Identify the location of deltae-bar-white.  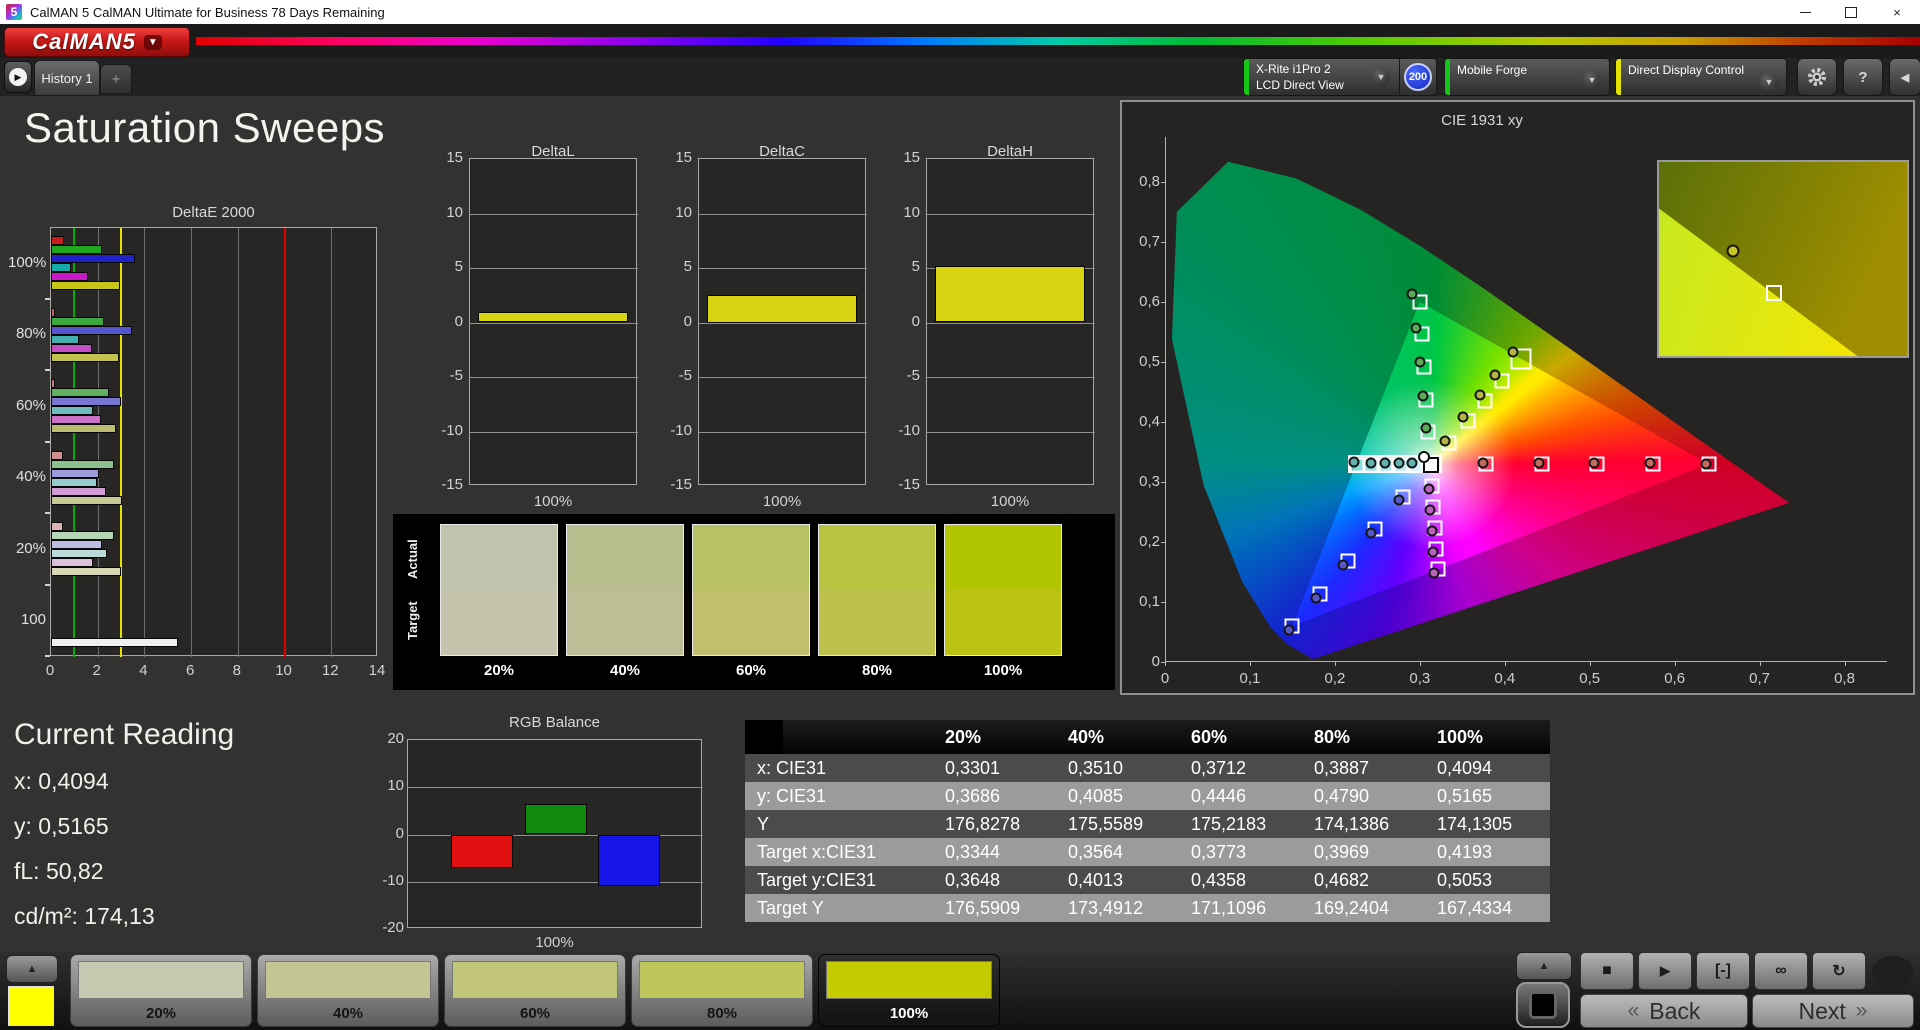
(115, 642).